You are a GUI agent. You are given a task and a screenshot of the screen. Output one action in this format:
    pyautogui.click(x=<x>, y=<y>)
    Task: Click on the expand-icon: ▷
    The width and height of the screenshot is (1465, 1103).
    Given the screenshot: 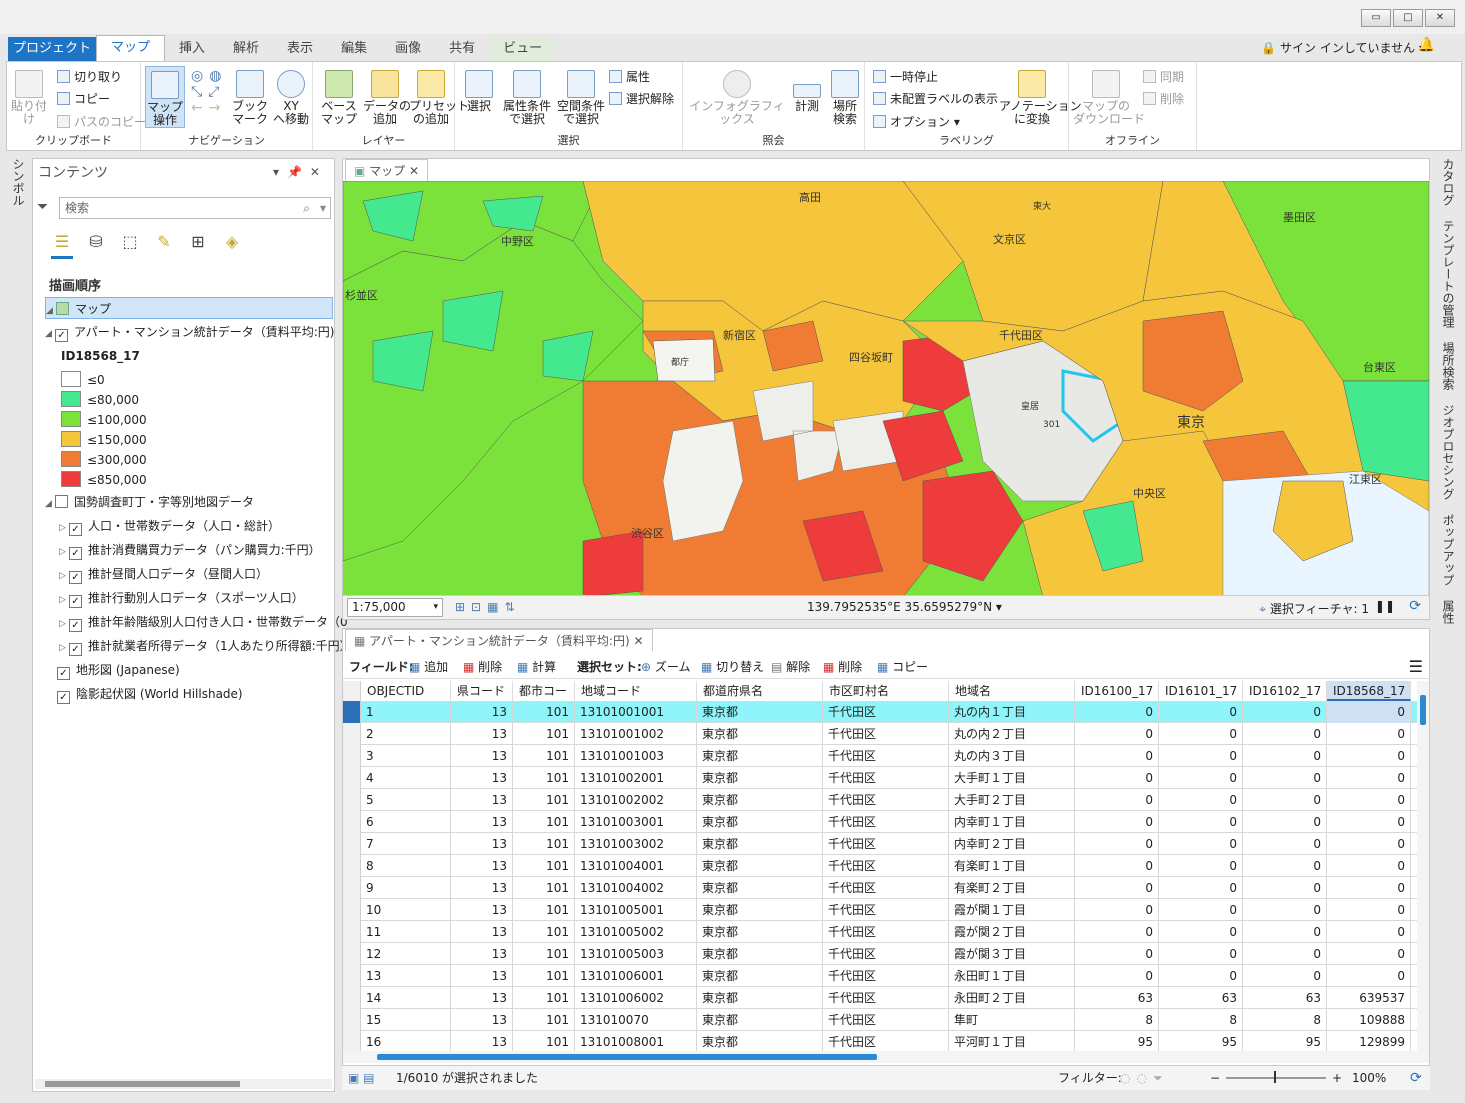 What is the action you would take?
    pyautogui.click(x=64, y=552)
    